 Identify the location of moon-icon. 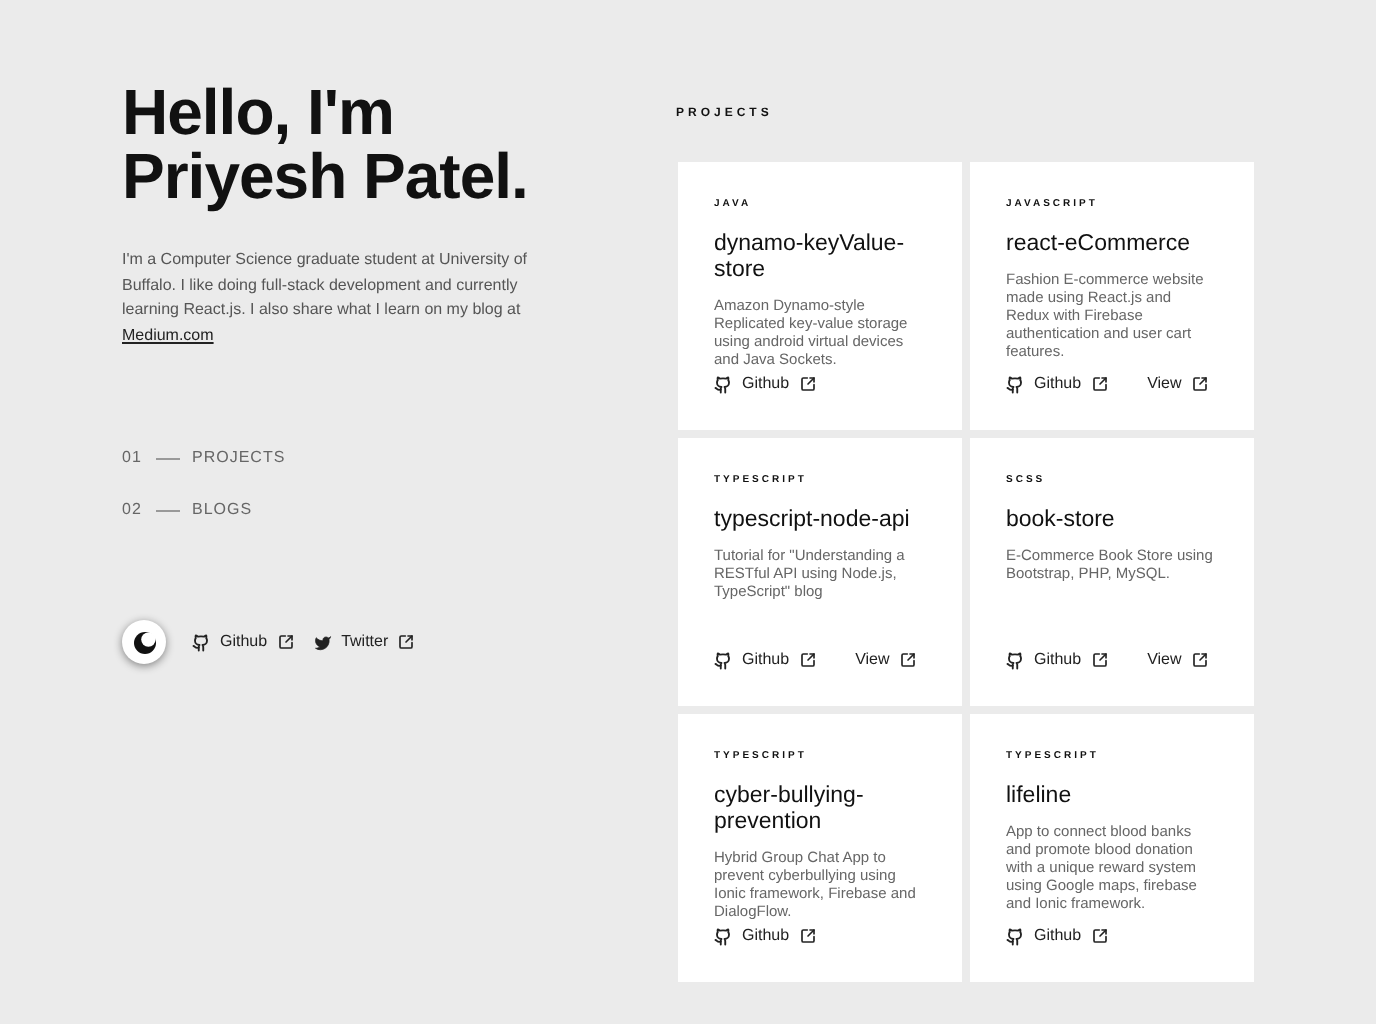
(144, 642).